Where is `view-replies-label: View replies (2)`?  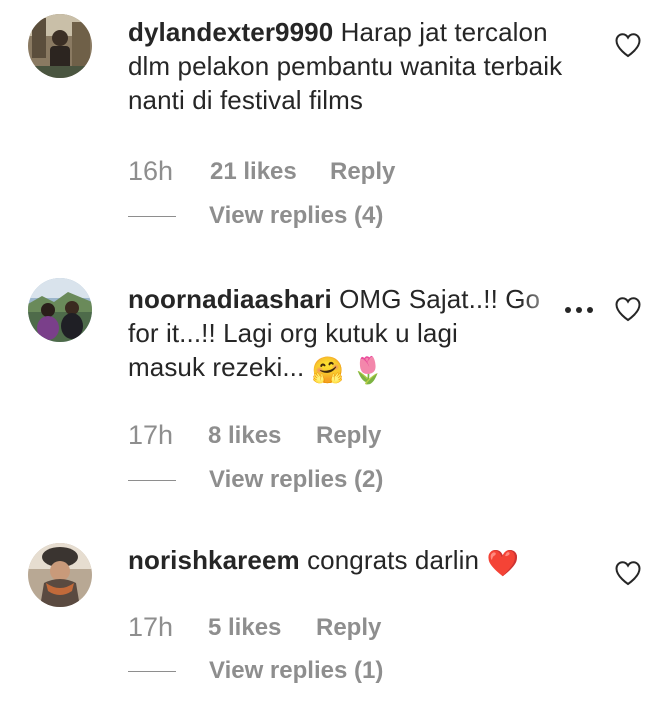 view-replies-label: View replies (2) is located at coordinates (296, 480).